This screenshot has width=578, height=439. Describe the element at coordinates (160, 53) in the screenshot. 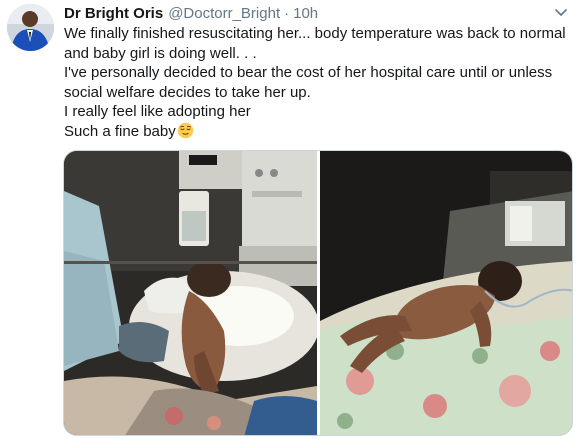

I see `tweet-text-line: and baby girl is doing well. . .` at that location.